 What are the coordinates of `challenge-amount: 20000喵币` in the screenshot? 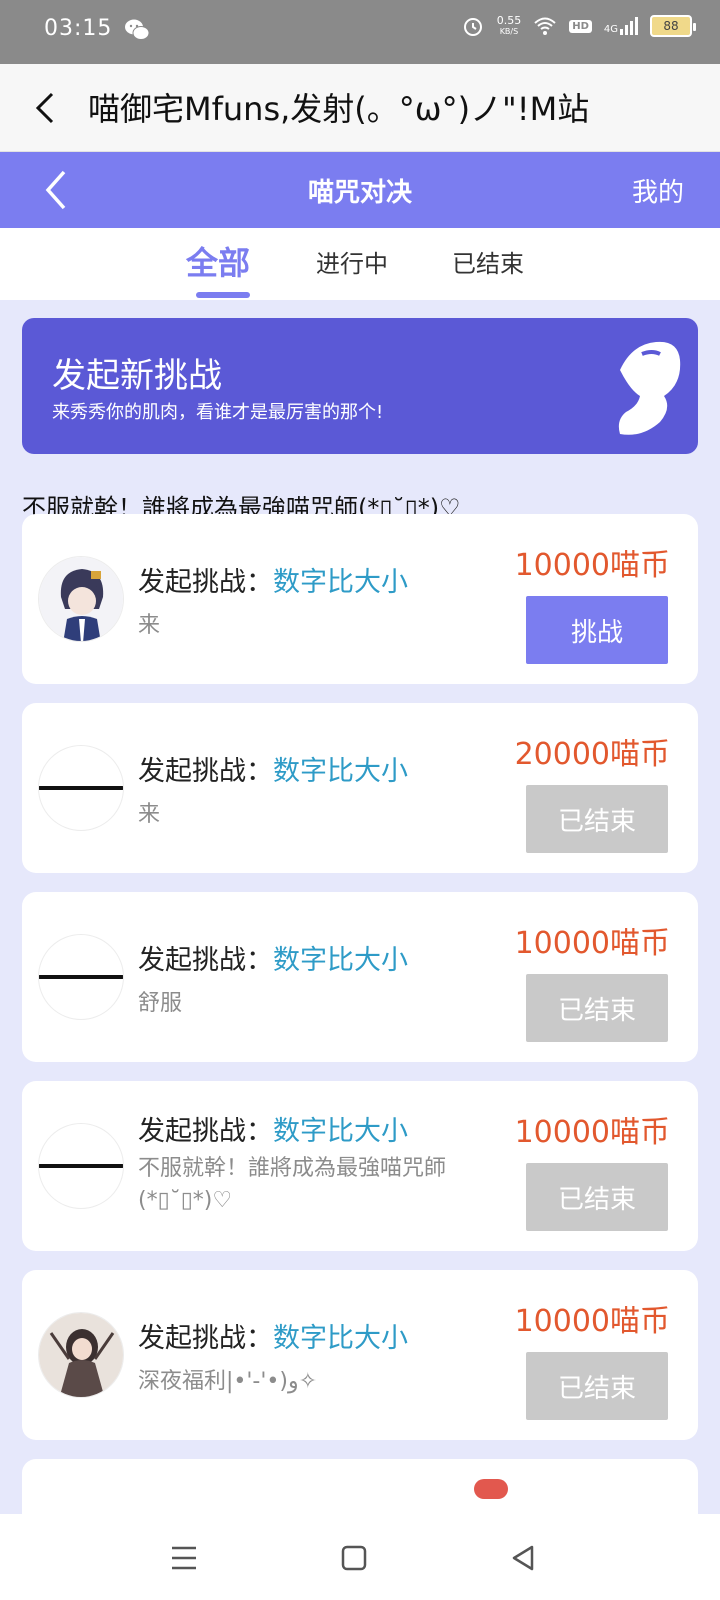 It's located at (592, 754).